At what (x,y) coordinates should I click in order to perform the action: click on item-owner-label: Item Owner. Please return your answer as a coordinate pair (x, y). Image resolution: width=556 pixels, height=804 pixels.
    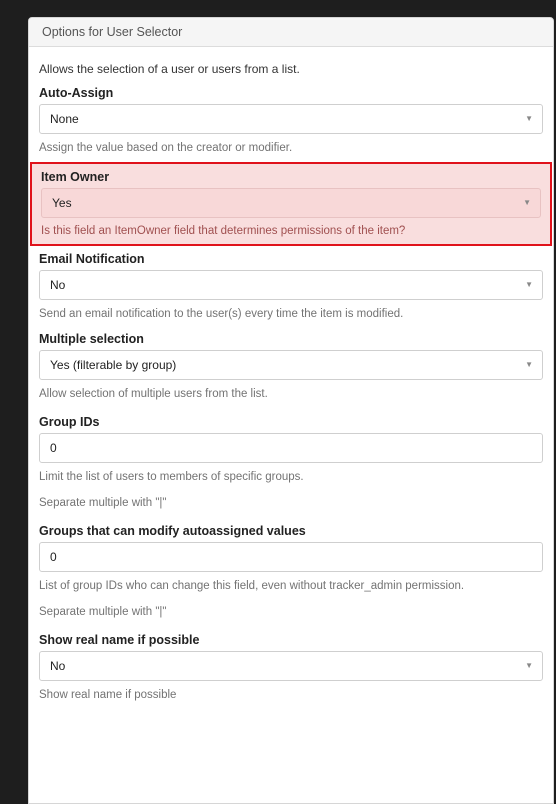
    Looking at the image, I should click on (75, 177).